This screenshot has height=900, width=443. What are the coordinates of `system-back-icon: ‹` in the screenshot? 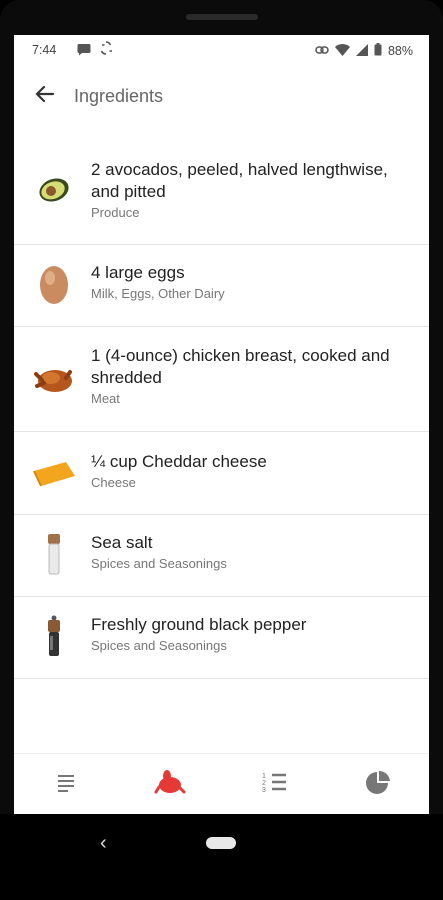 It's located at (103, 843).